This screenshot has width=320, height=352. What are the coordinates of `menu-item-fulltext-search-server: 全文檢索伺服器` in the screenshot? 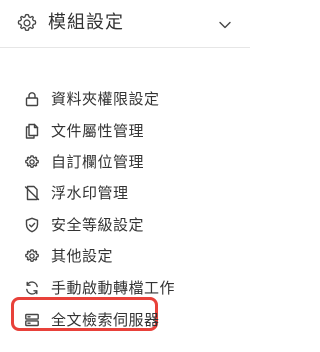 It's located at (125, 316).